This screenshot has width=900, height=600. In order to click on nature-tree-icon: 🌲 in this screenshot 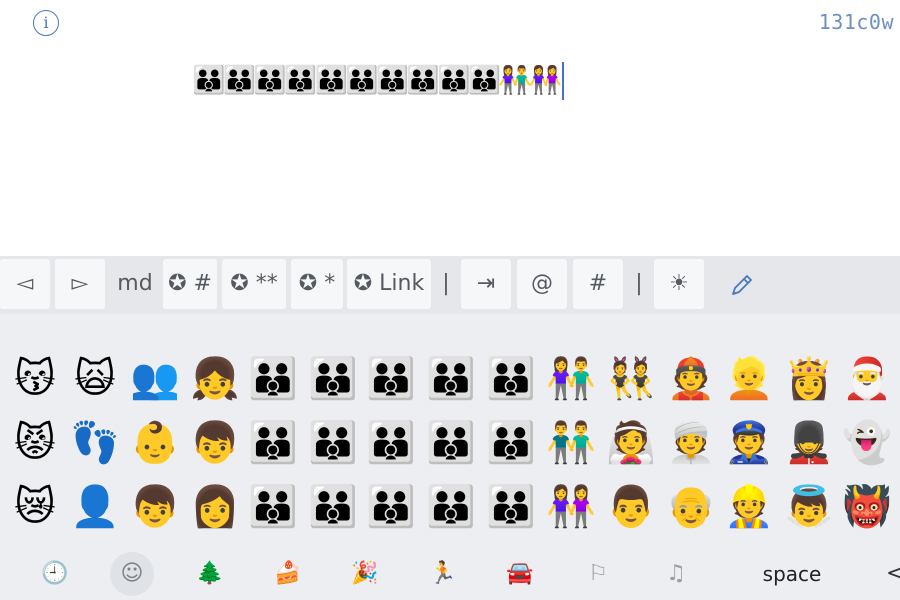, I will do `click(210, 574)`.